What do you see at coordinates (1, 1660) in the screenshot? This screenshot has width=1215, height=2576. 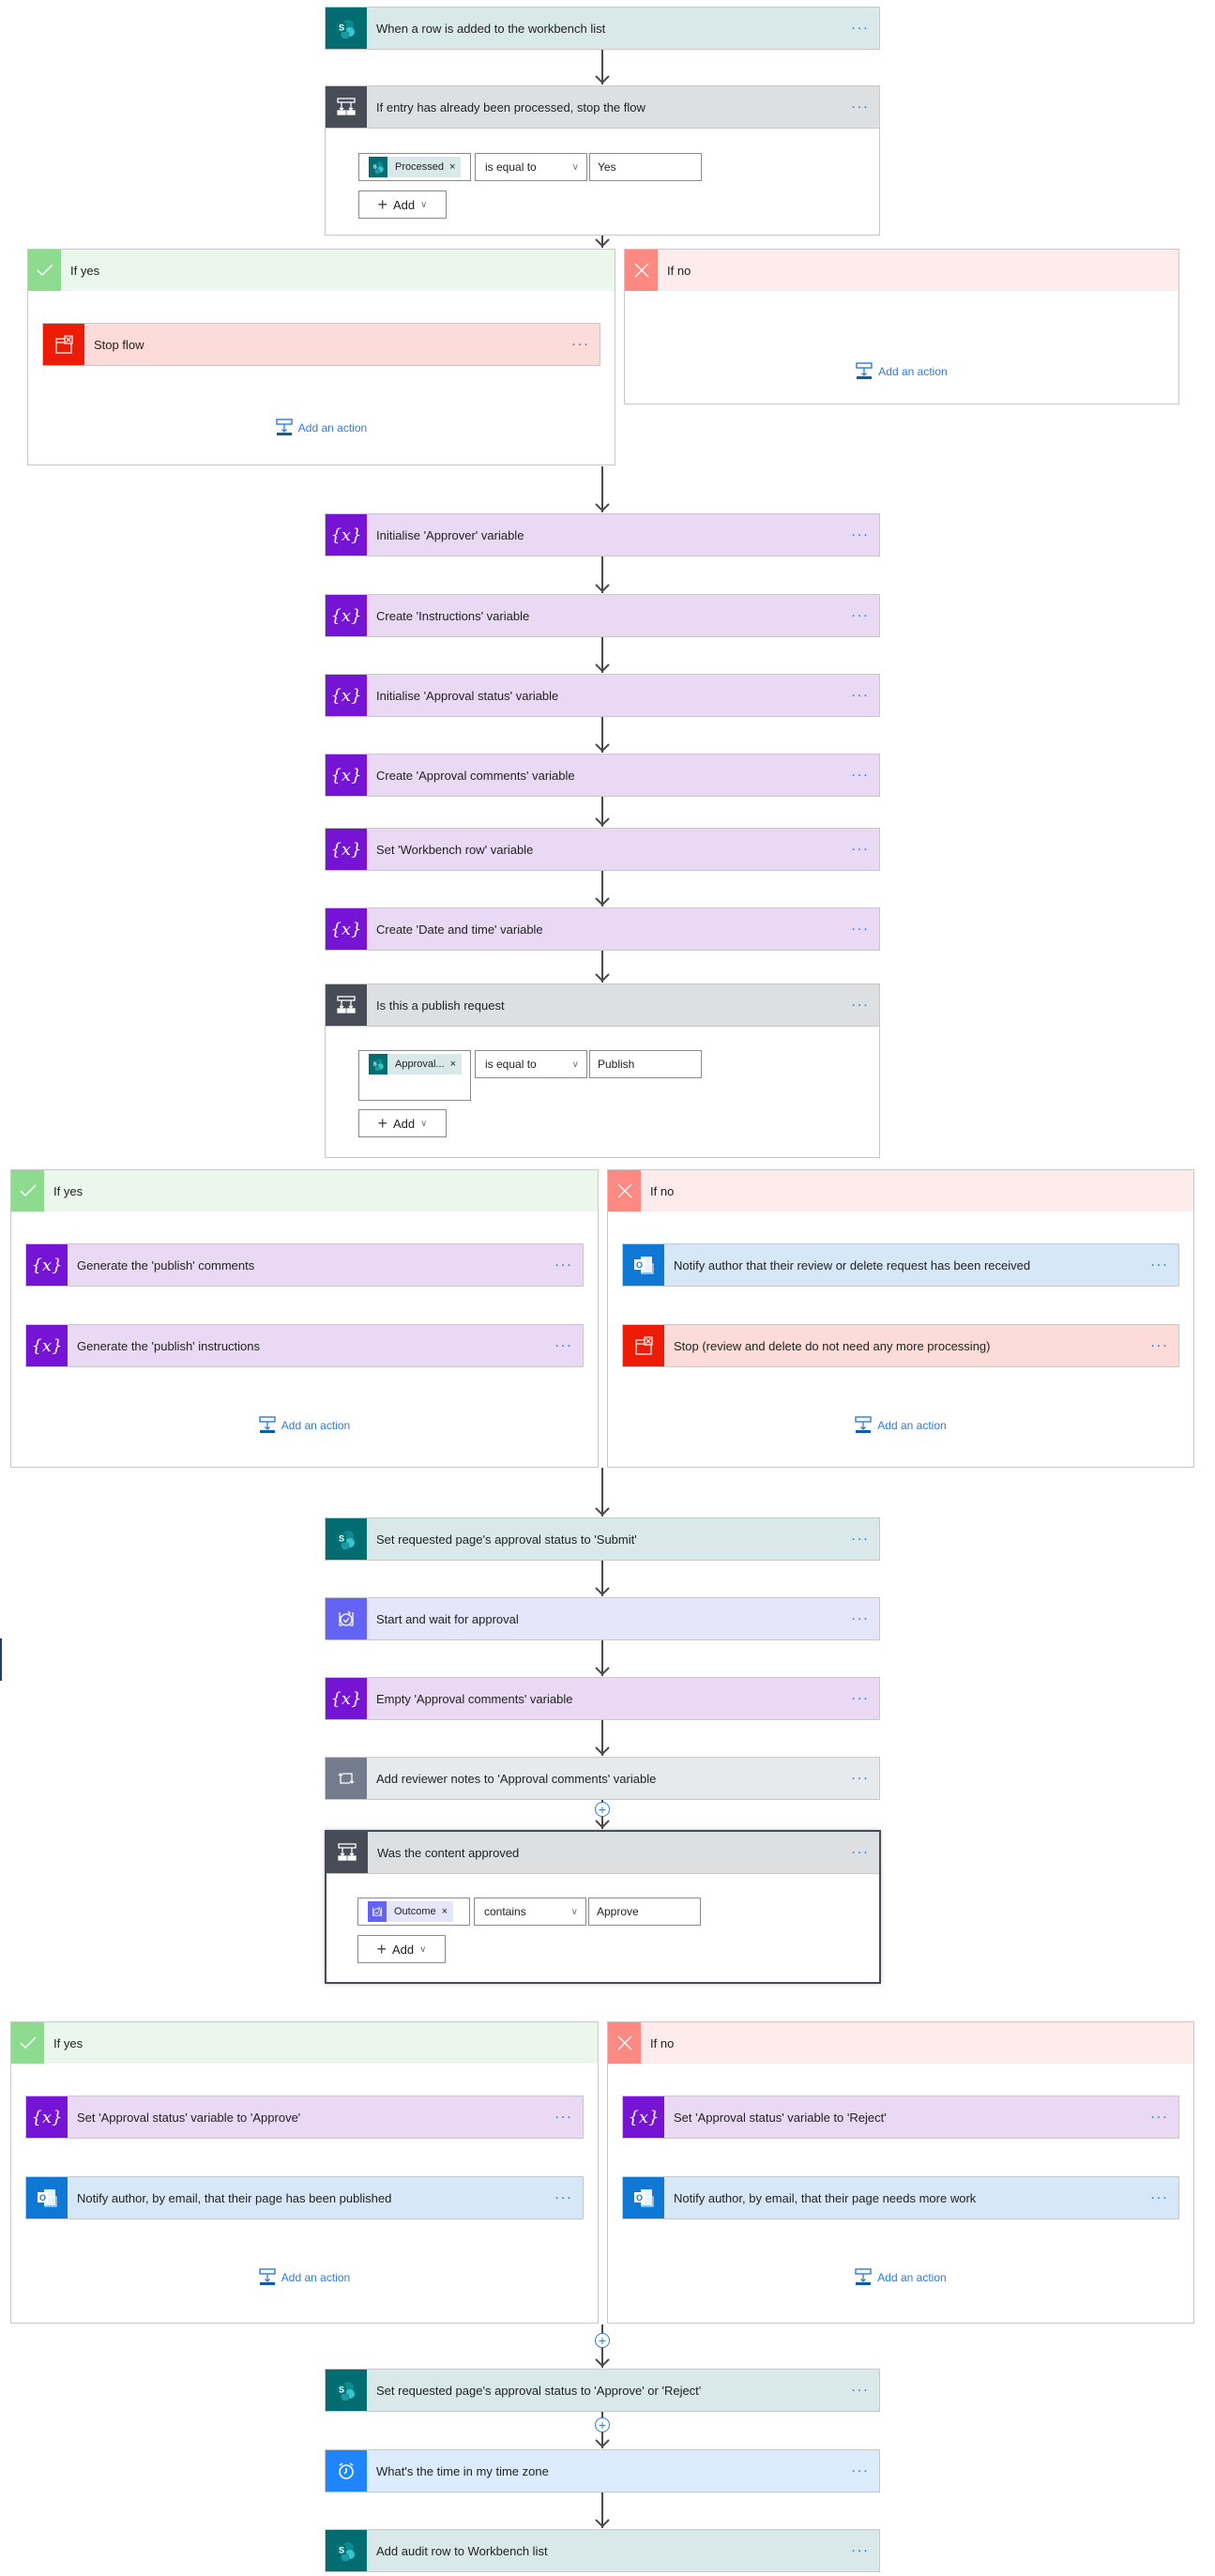 I see `scrollbar-thumb` at bounding box center [1, 1660].